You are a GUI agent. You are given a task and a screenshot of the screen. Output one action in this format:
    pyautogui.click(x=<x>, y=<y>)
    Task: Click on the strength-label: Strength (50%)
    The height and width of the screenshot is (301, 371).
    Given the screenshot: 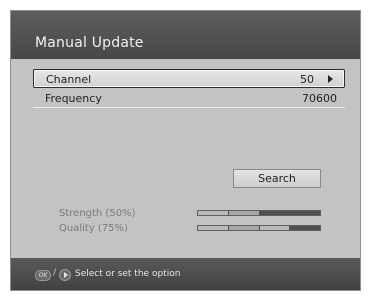 What is the action you would take?
    pyautogui.click(x=97, y=213)
    